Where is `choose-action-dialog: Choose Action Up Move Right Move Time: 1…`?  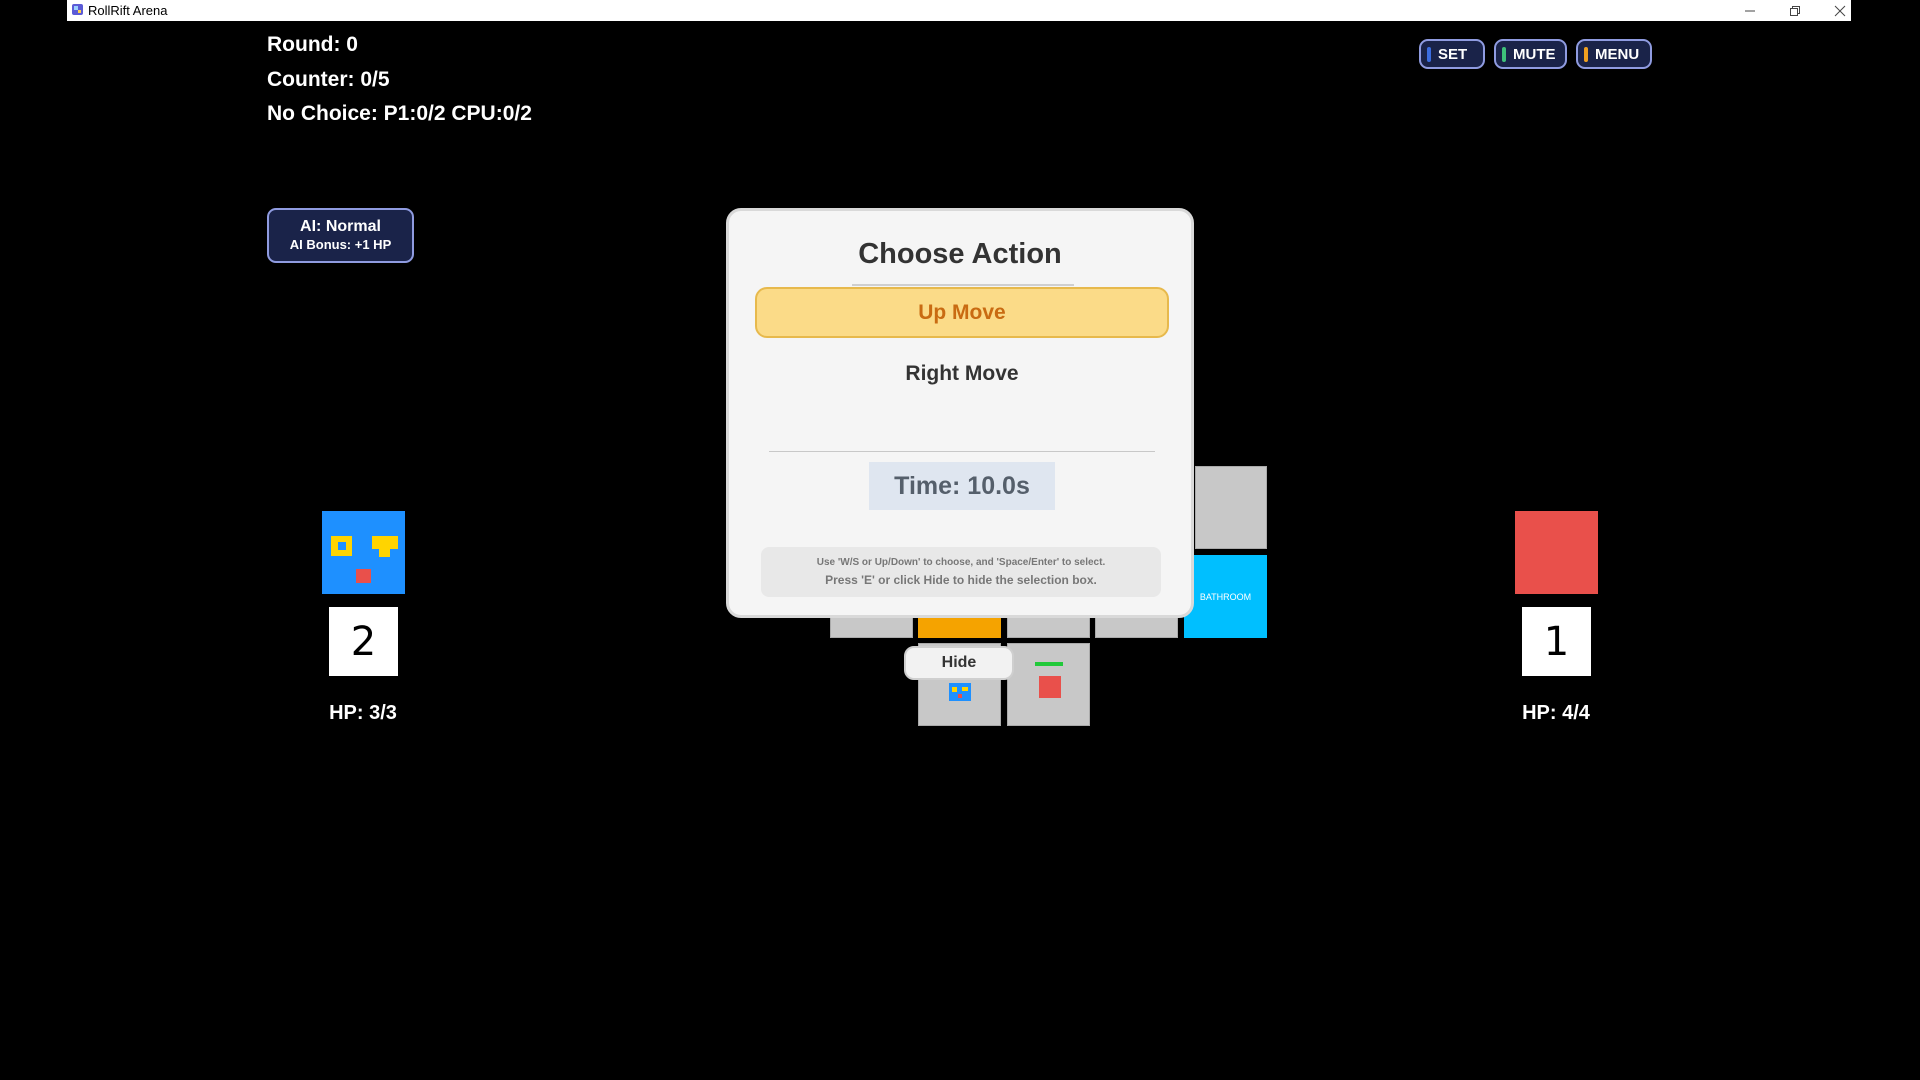 choose-action-dialog: Choose Action Up Move Right Move Time: 1… is located at coordinates (960, 413).